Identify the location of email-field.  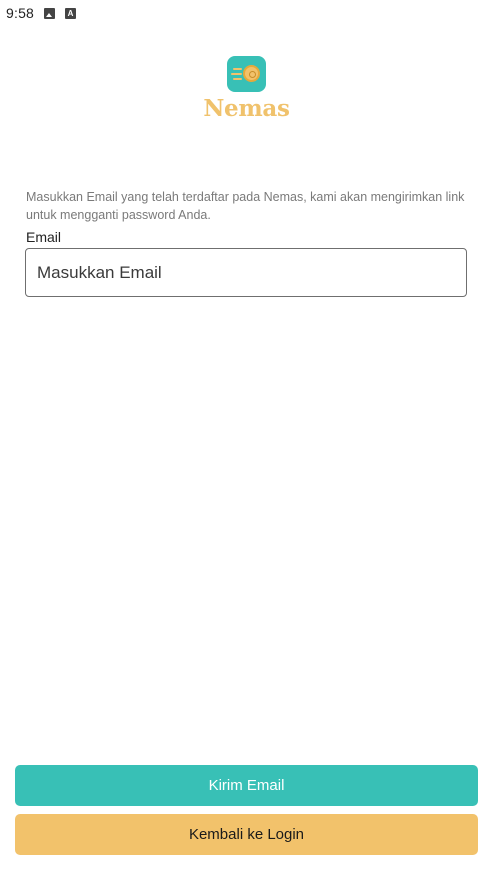
(246, 272).